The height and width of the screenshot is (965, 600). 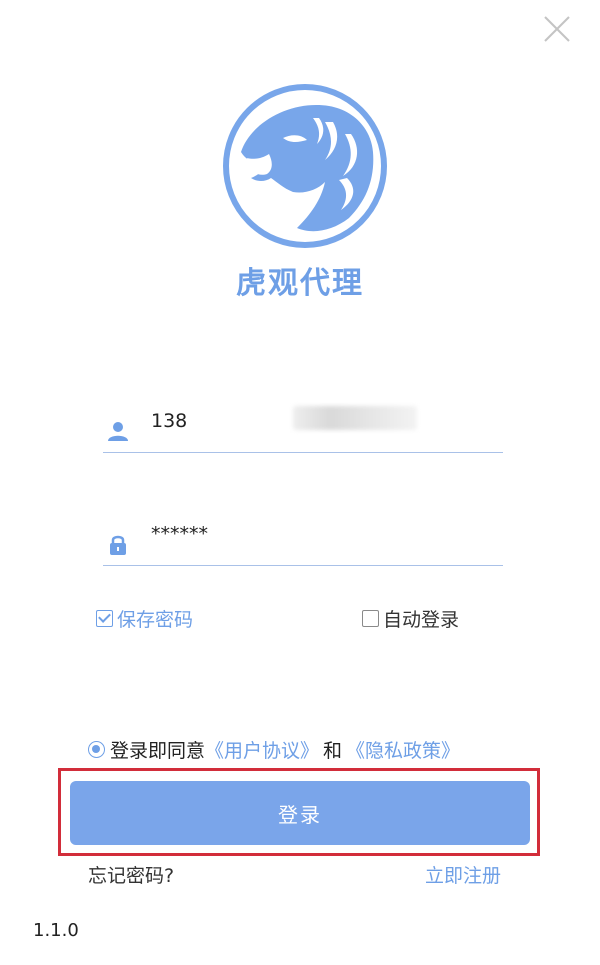 What do you see at coordinates (321, 534) in the screenshot?
I see `password-input` at bounding box center [321, 534].